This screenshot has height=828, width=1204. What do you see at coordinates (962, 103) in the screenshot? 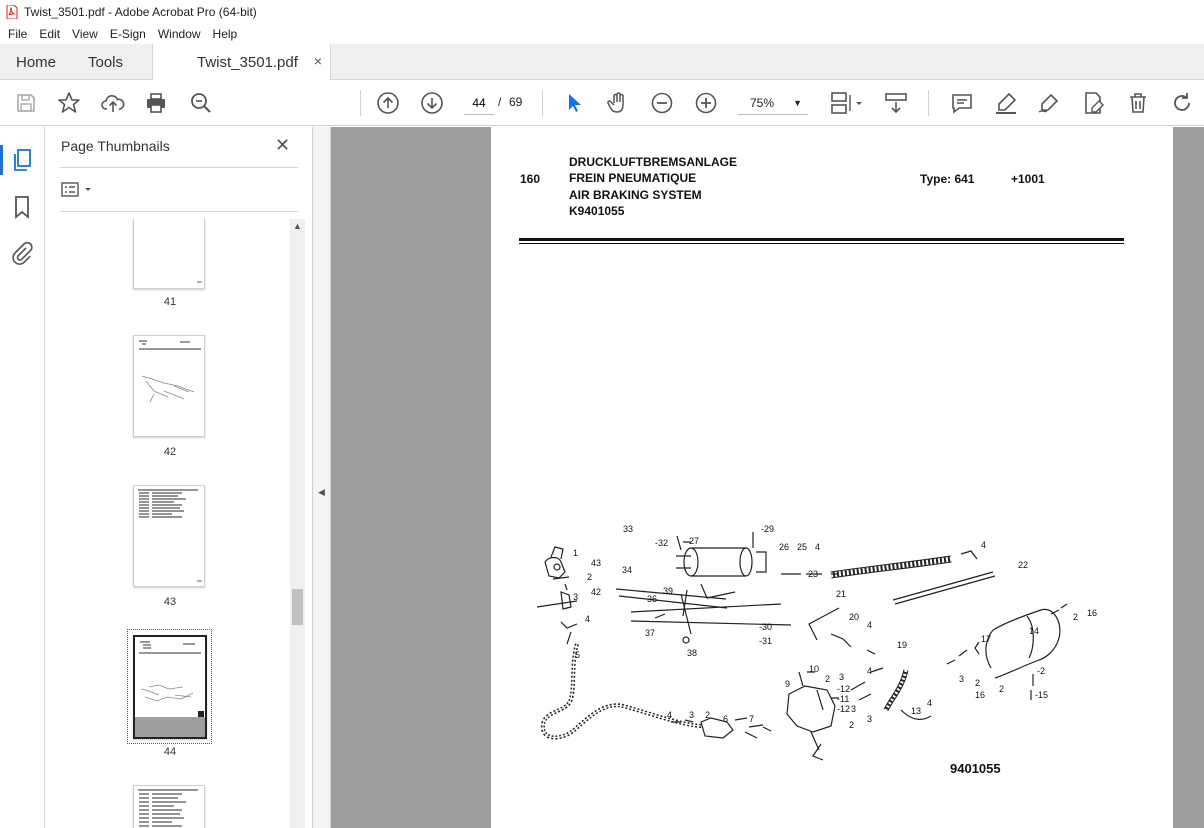
I see `comment-icon` at bounding box center [962, 103].